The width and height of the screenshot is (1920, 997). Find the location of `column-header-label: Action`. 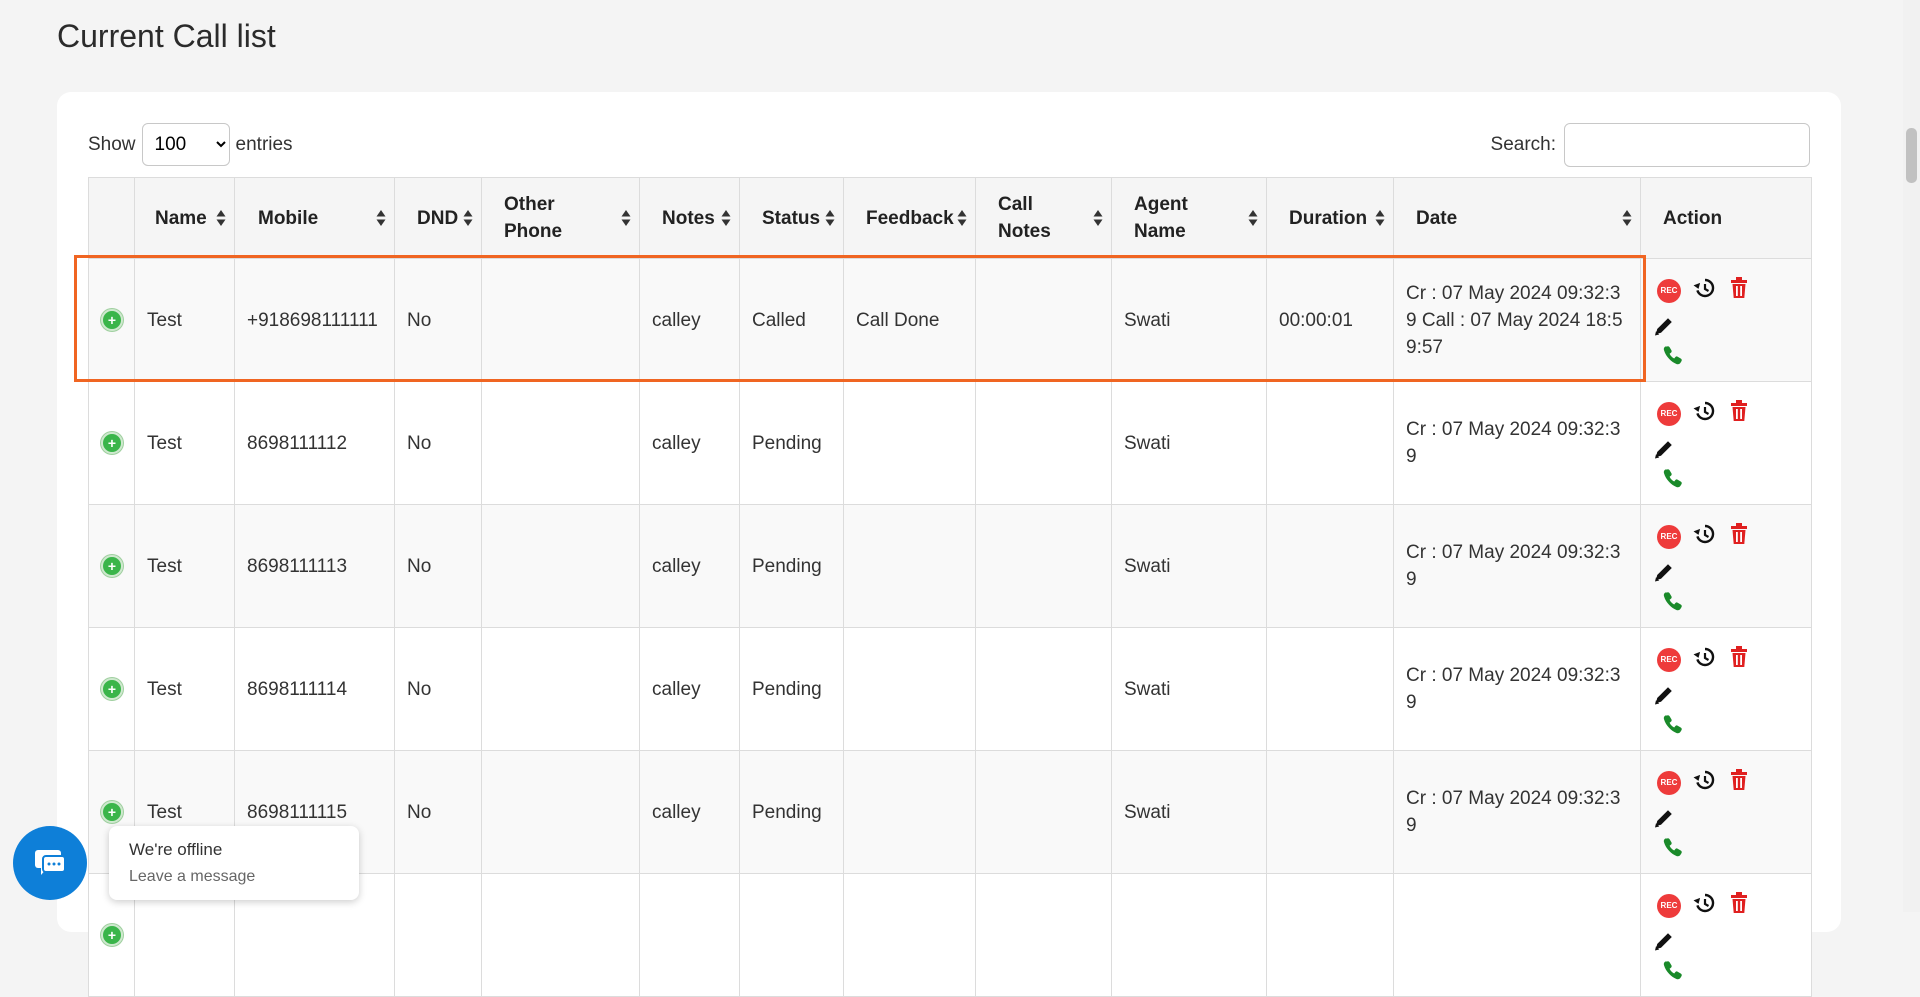

column-header-label: Action is located at coordinates (1693, 218).